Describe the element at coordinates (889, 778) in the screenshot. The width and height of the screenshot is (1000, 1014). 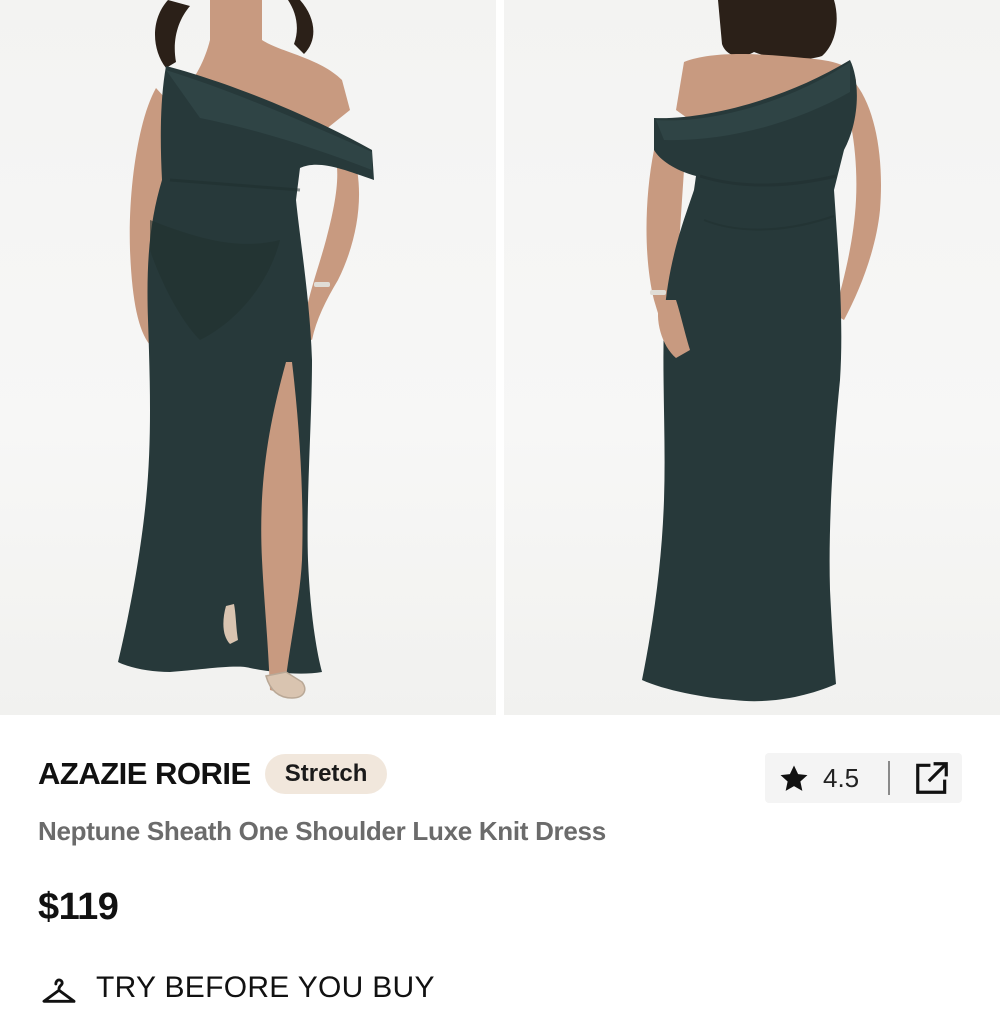
I see `rating-divider` at that location.